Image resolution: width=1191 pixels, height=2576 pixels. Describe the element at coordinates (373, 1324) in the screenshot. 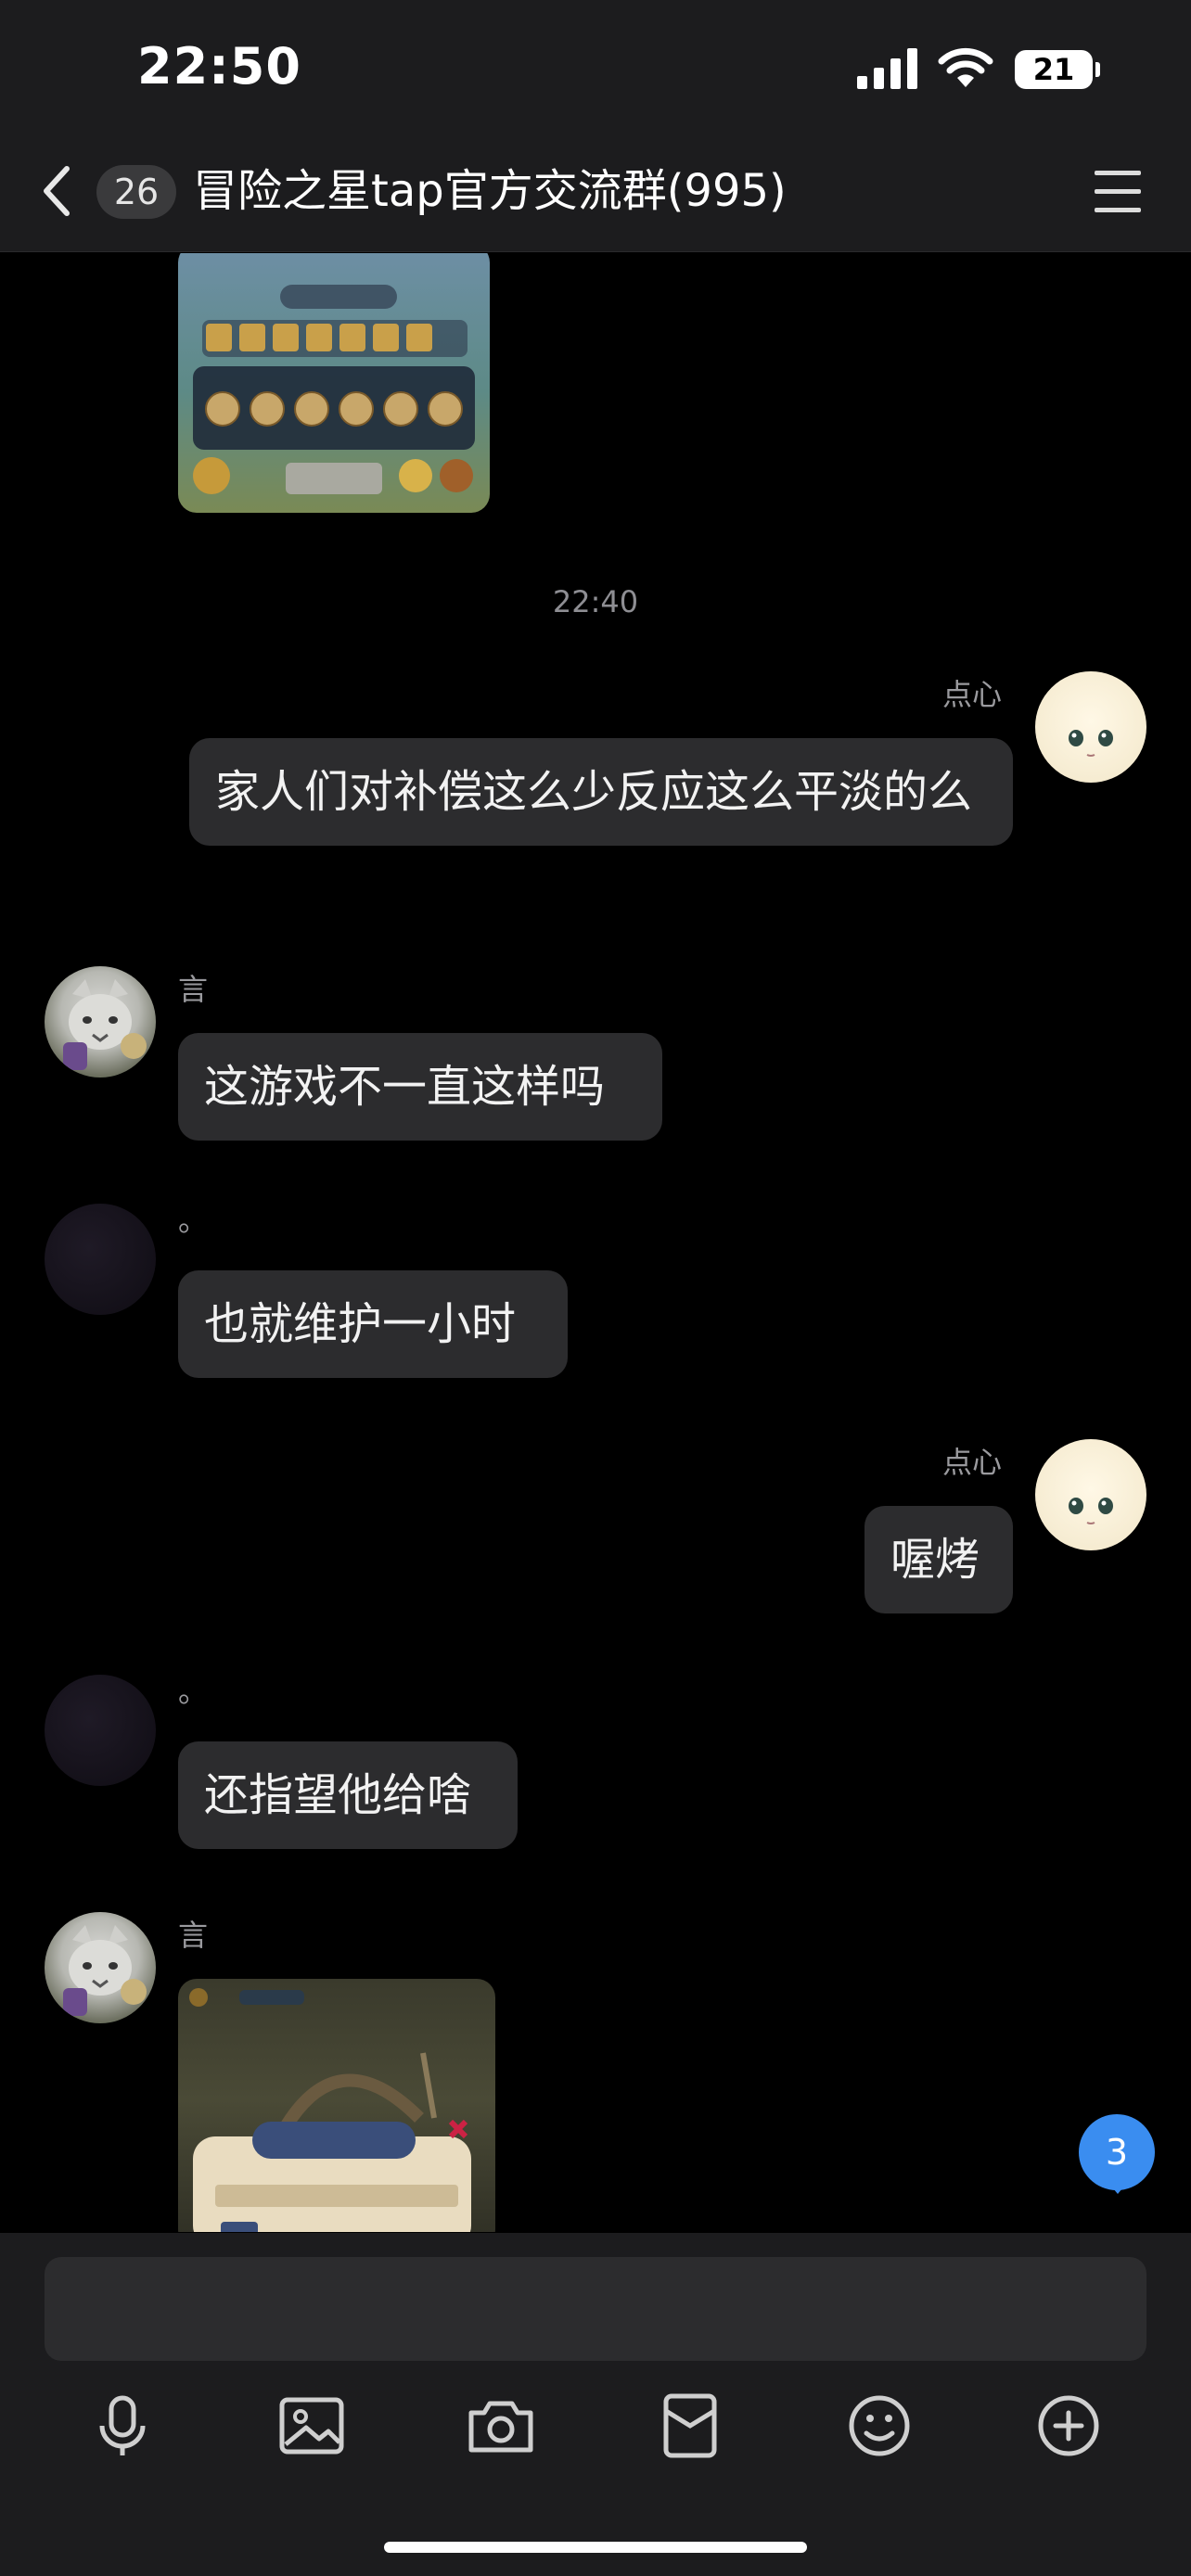

I see `message-bubble: 也就维护一小时` at that location.